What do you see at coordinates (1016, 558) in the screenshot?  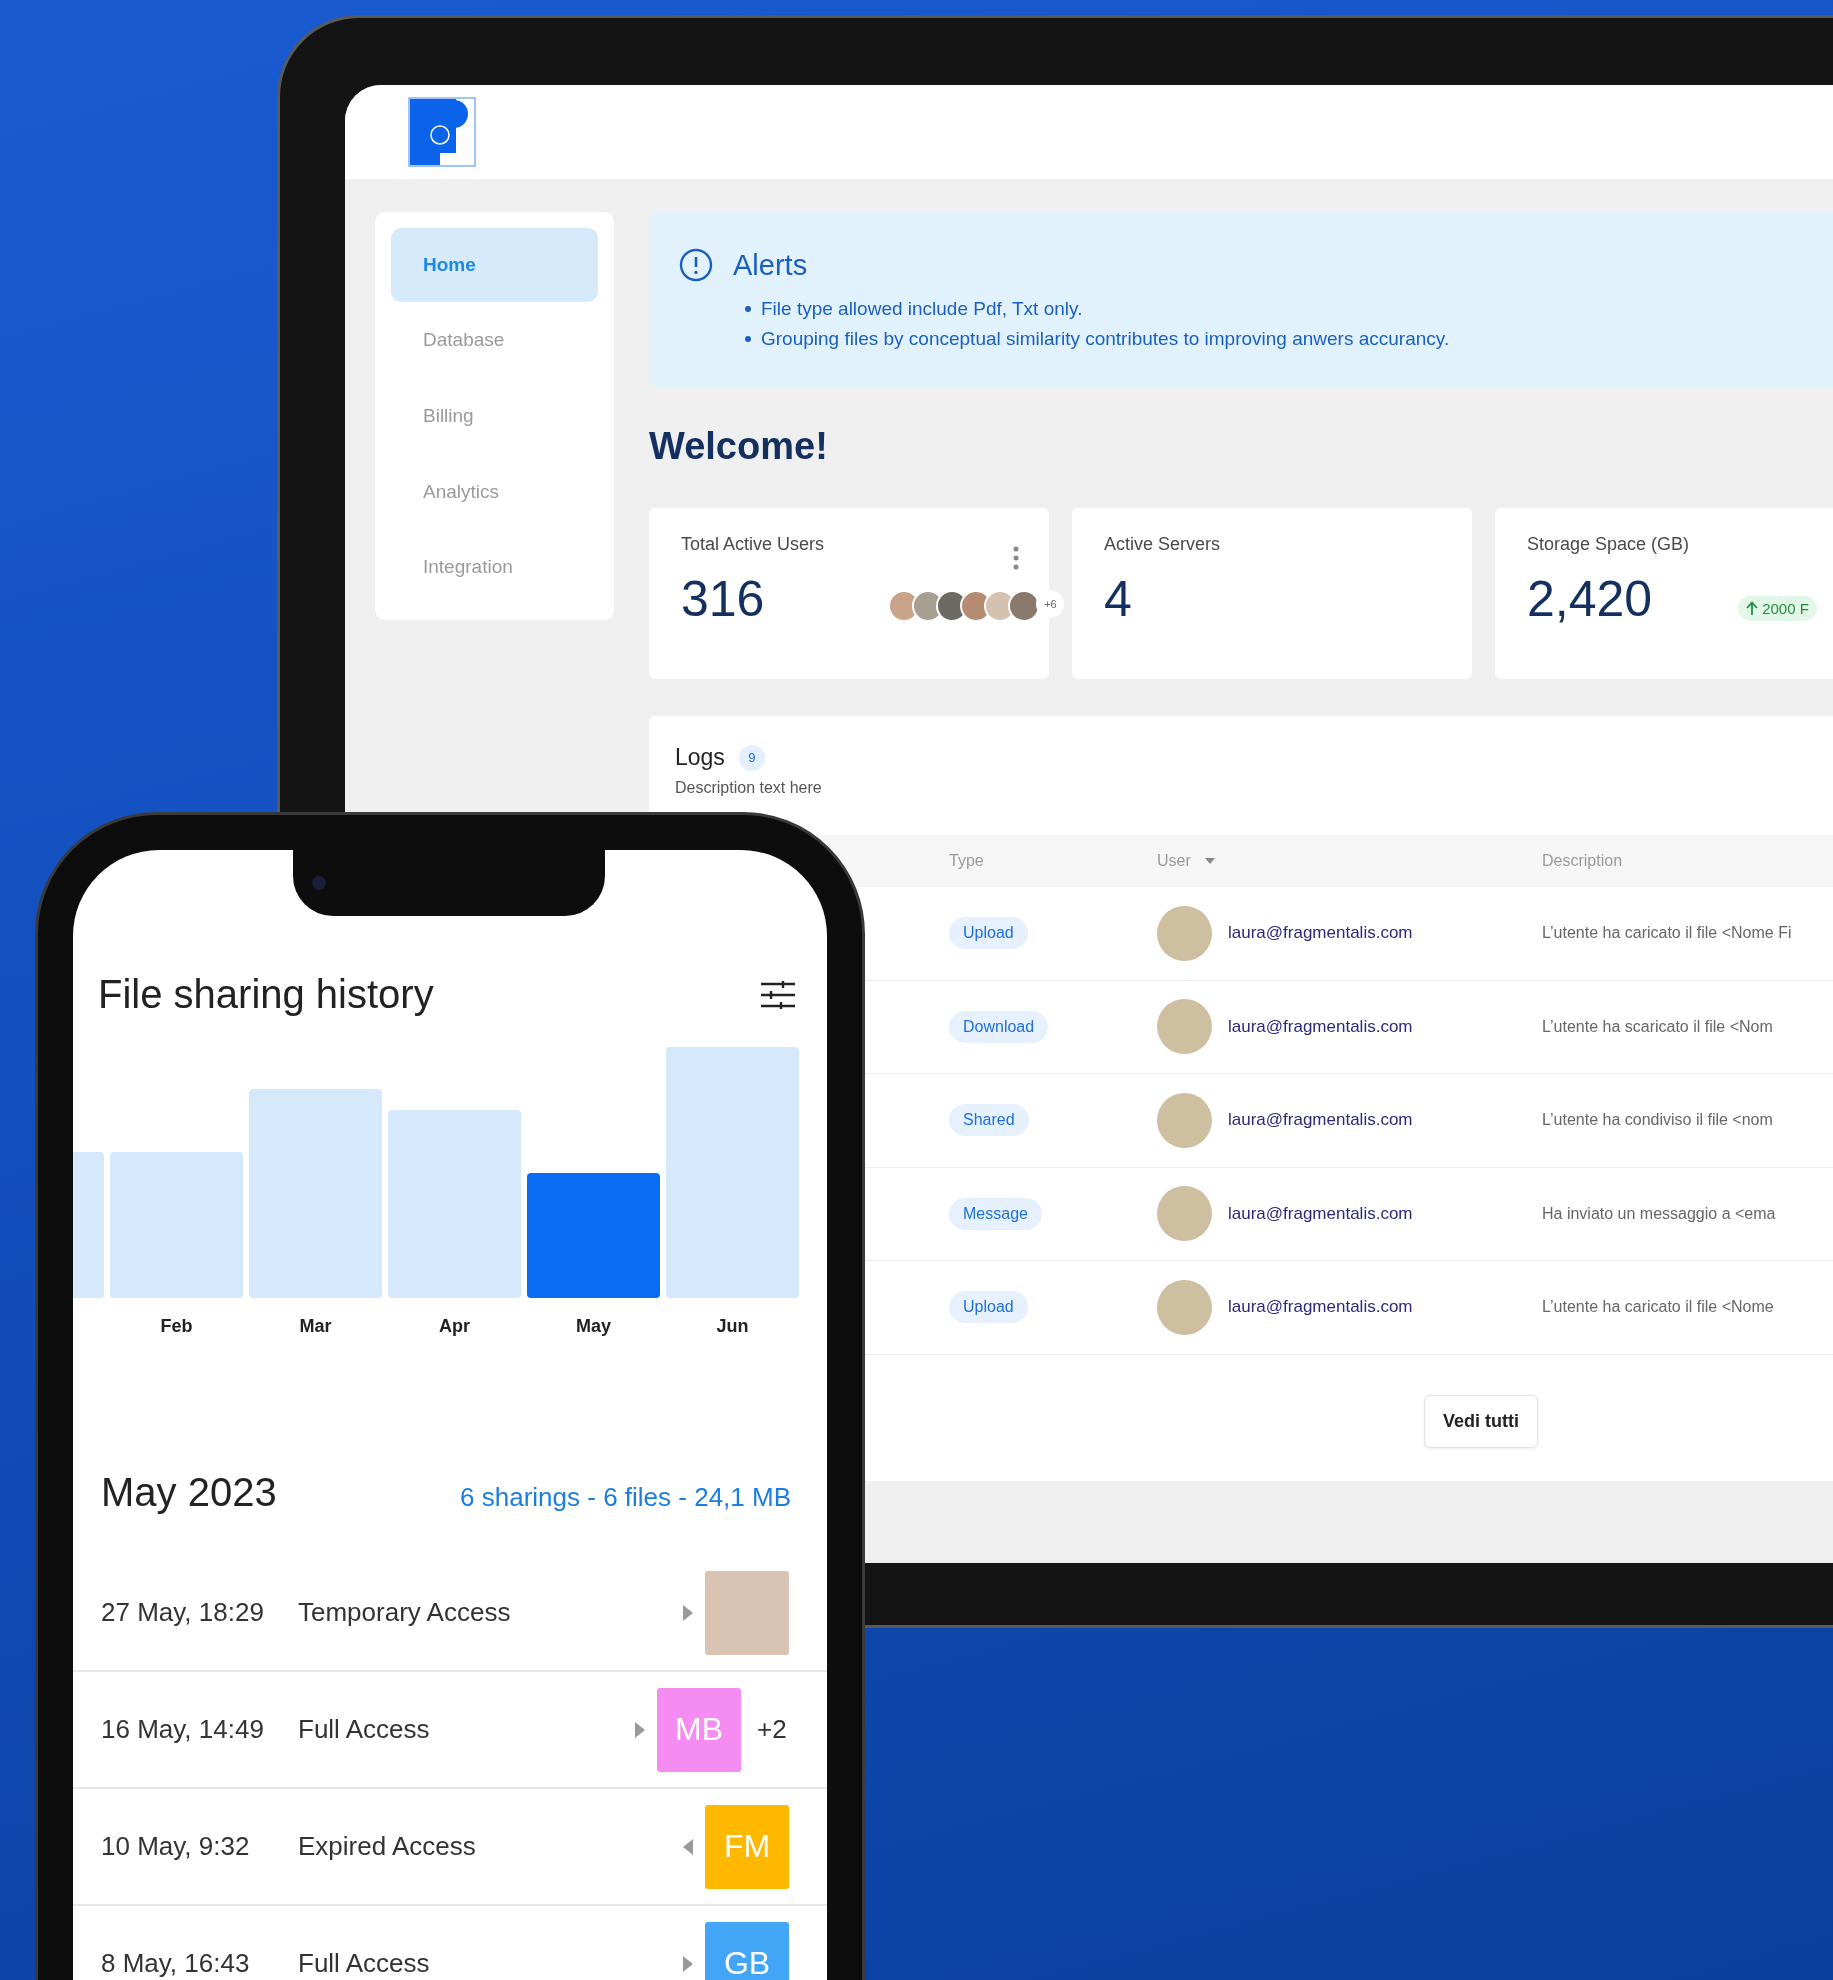 I see `more-vertical-icon` at bounding box center [1016, 558].